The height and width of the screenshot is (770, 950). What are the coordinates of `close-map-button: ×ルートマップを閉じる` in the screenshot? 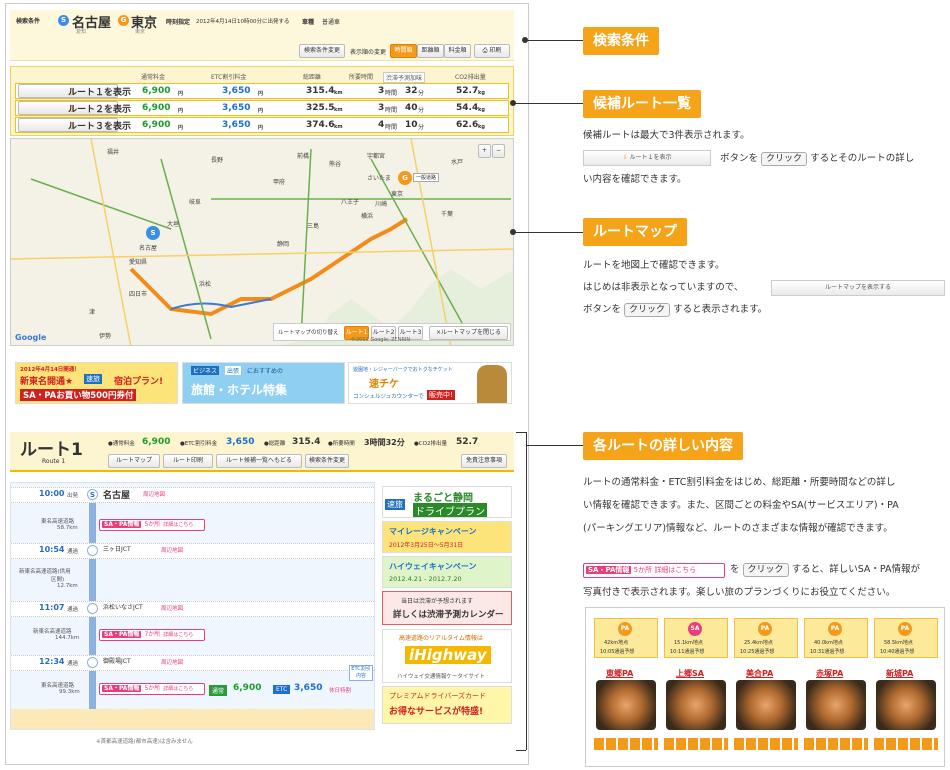 It's located at (468, 333).